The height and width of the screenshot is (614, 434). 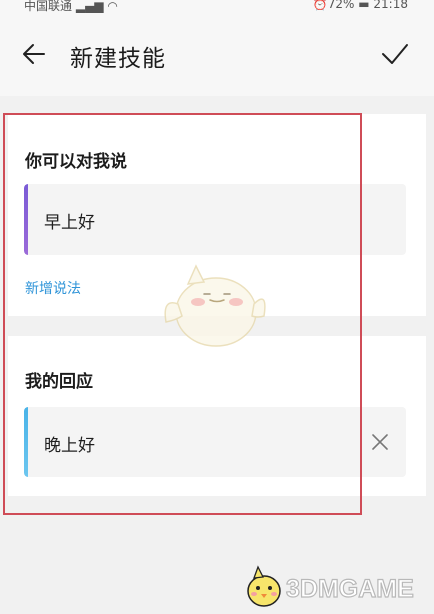 I want to click on watermark-text: 3DMGAME, so click(x=349, y=588).